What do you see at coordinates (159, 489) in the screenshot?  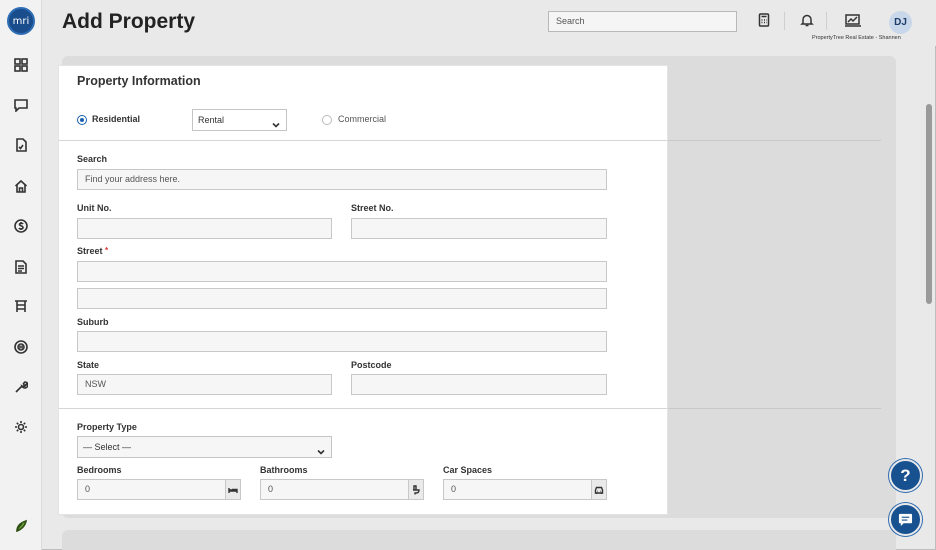 I see `bedrooms-input: 0` at bounding box center [159, 489].